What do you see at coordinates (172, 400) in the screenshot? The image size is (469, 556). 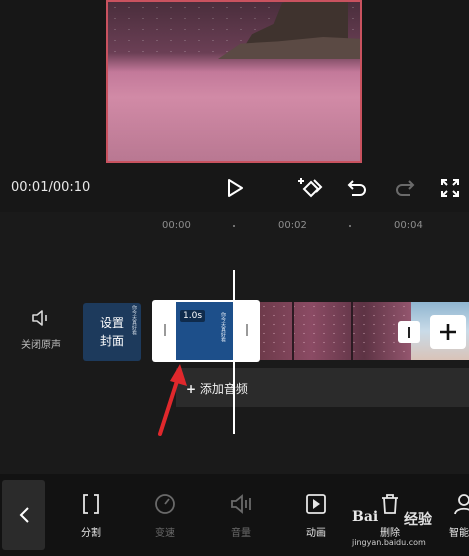 I see `red-arrow-annotation` at bounding box center [172, 400].